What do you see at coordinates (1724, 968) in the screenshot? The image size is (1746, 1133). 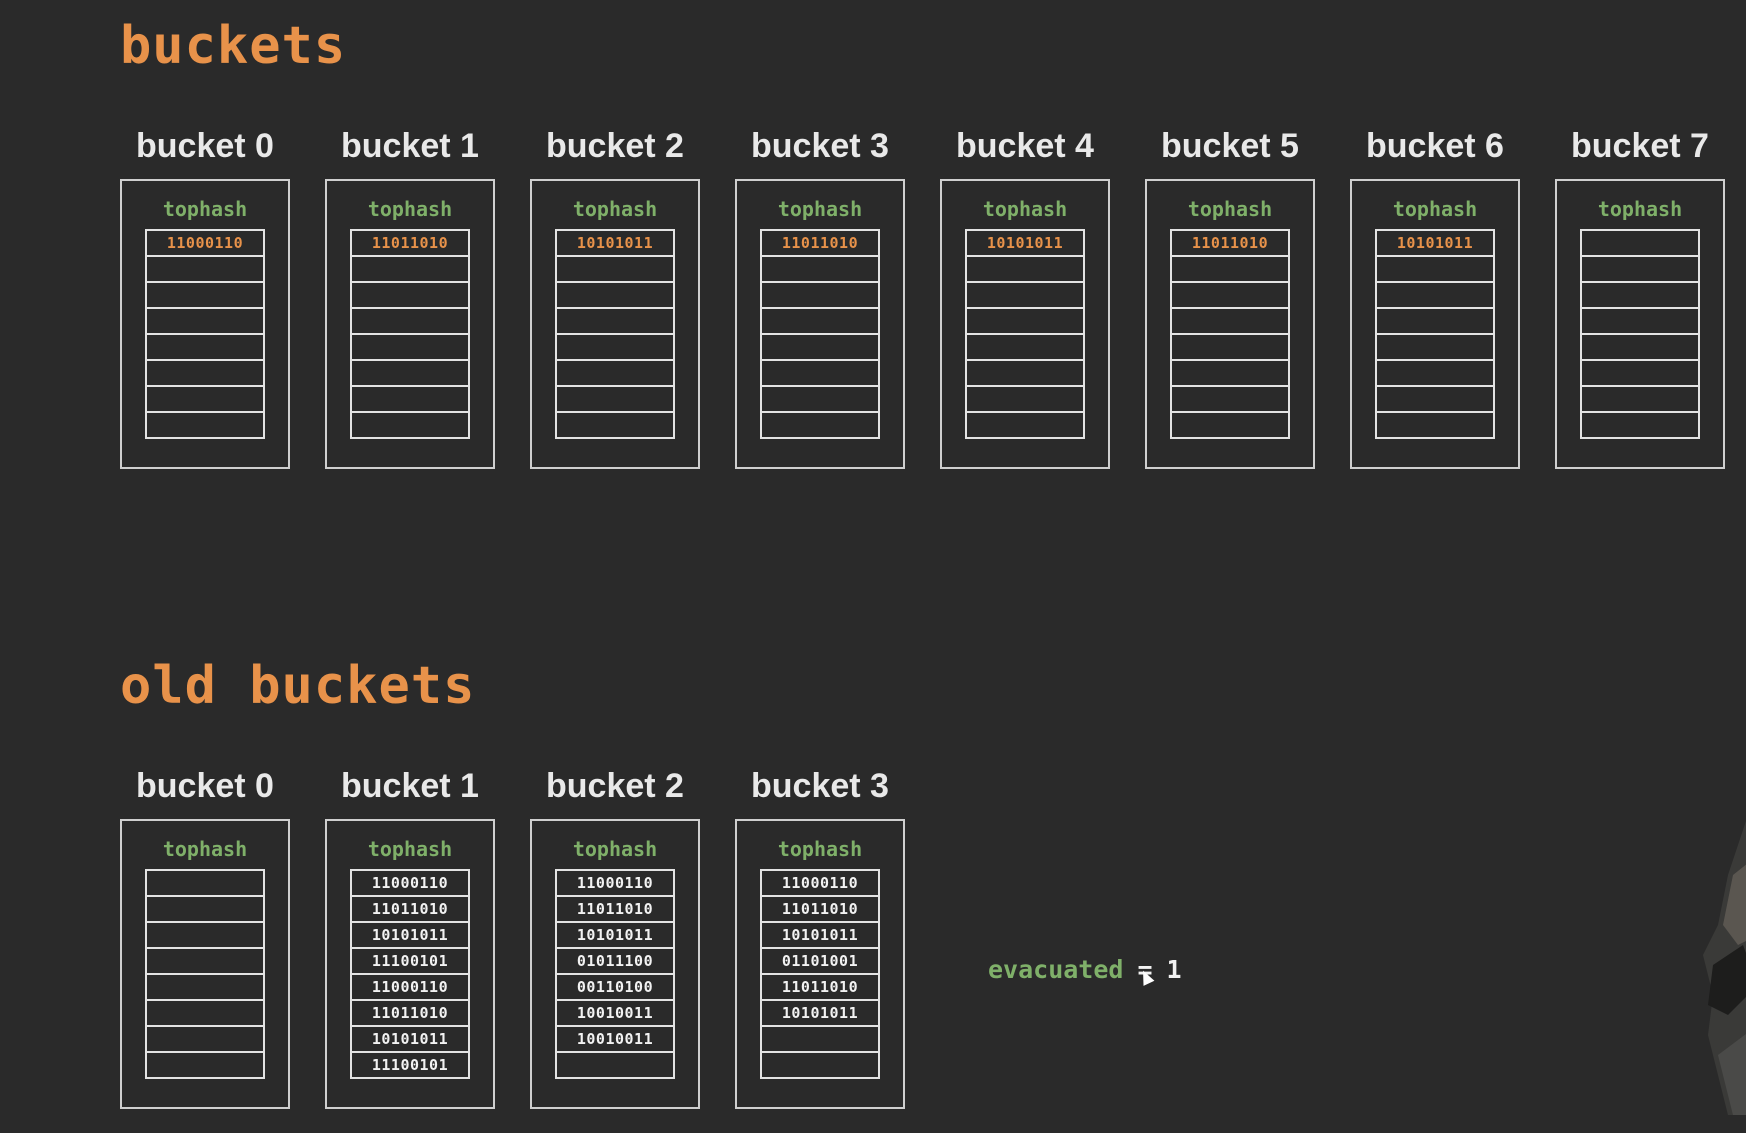 I see `presenter-image` at bounding box center [1724, 968].